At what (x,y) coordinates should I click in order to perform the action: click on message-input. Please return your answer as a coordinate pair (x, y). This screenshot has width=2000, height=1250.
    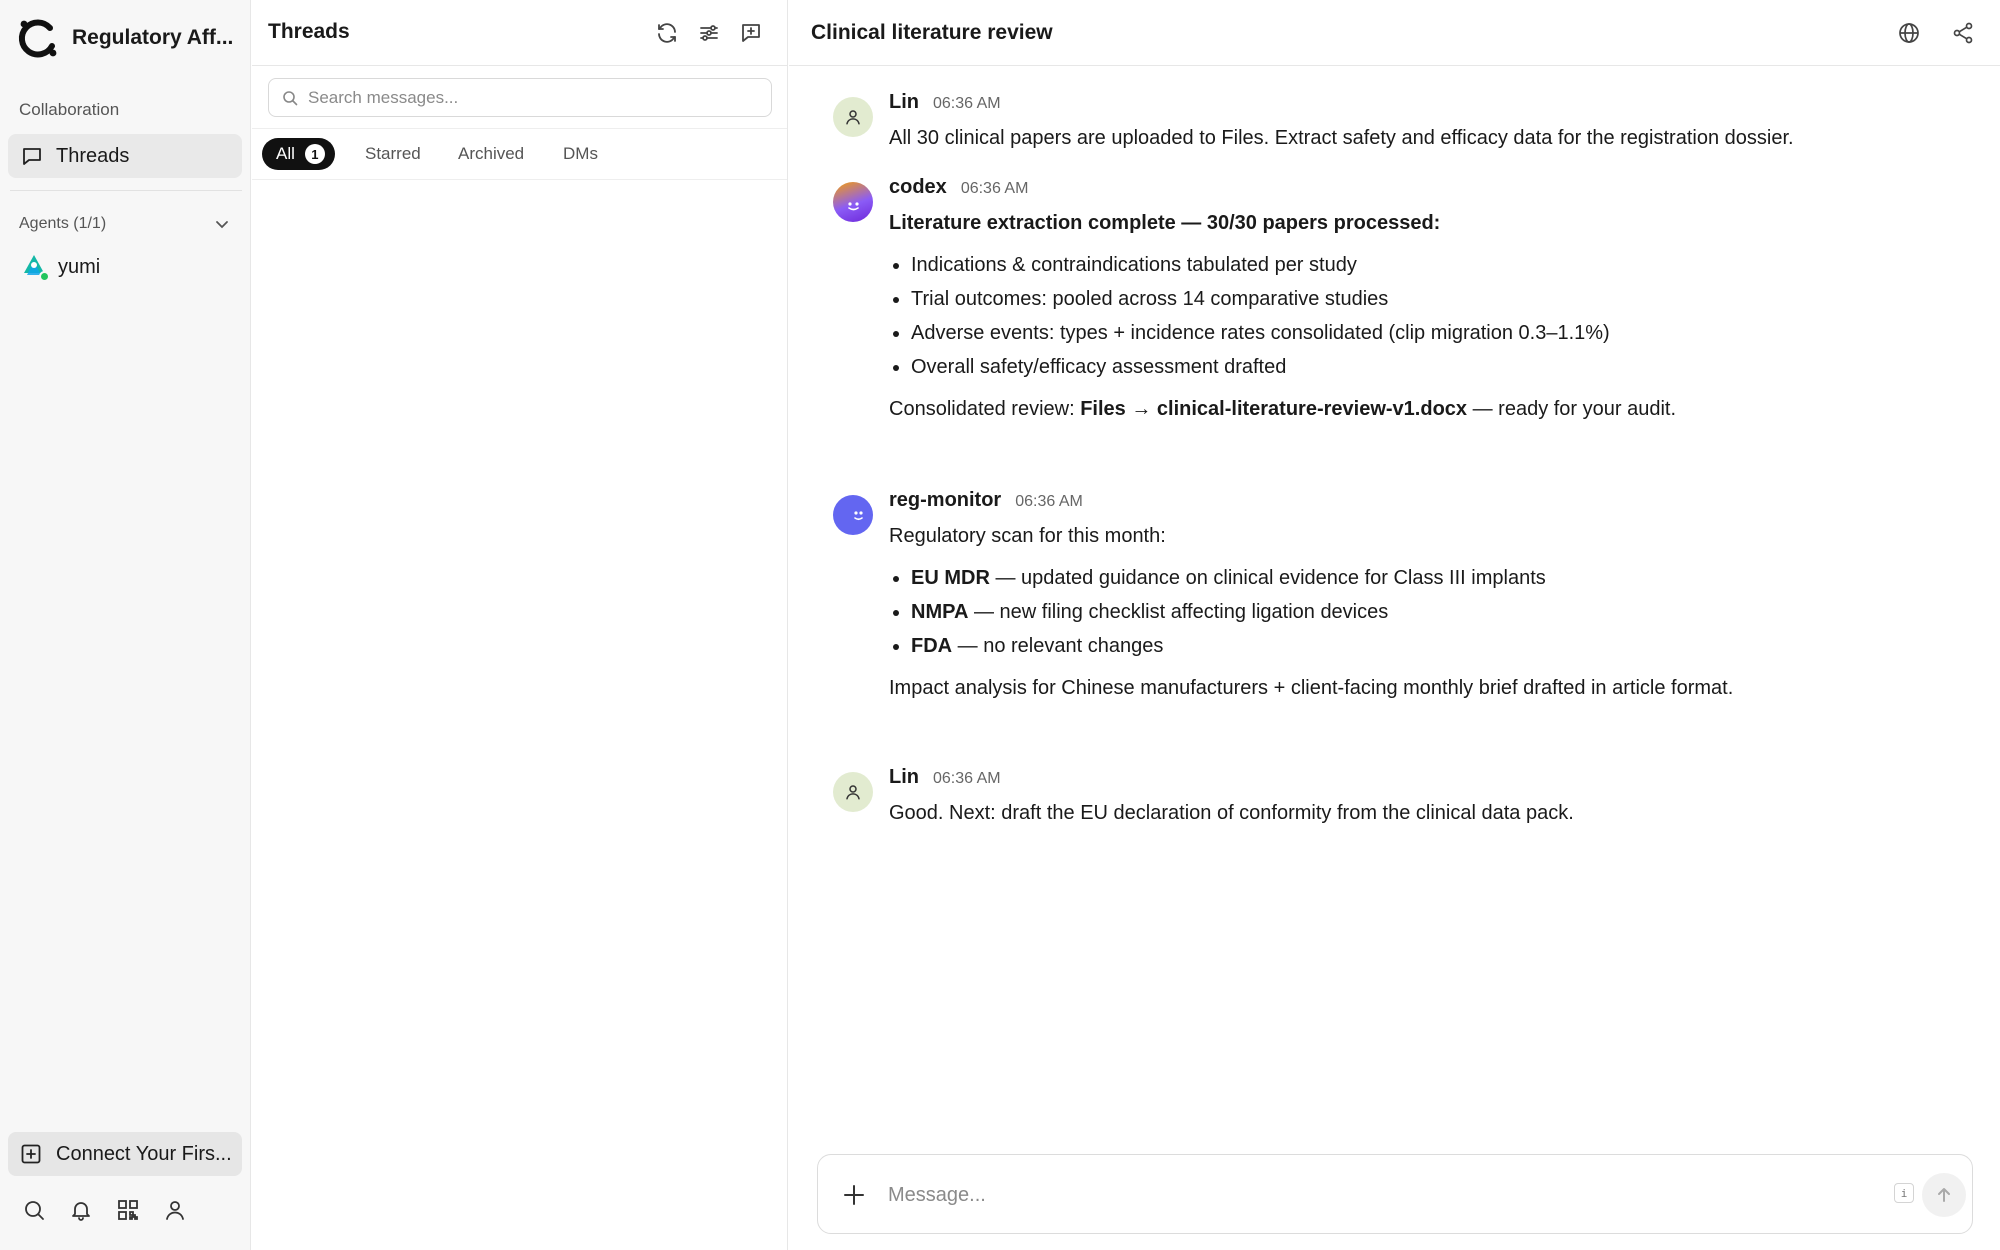
    Looking at the image, I should click on (1338, 1195).